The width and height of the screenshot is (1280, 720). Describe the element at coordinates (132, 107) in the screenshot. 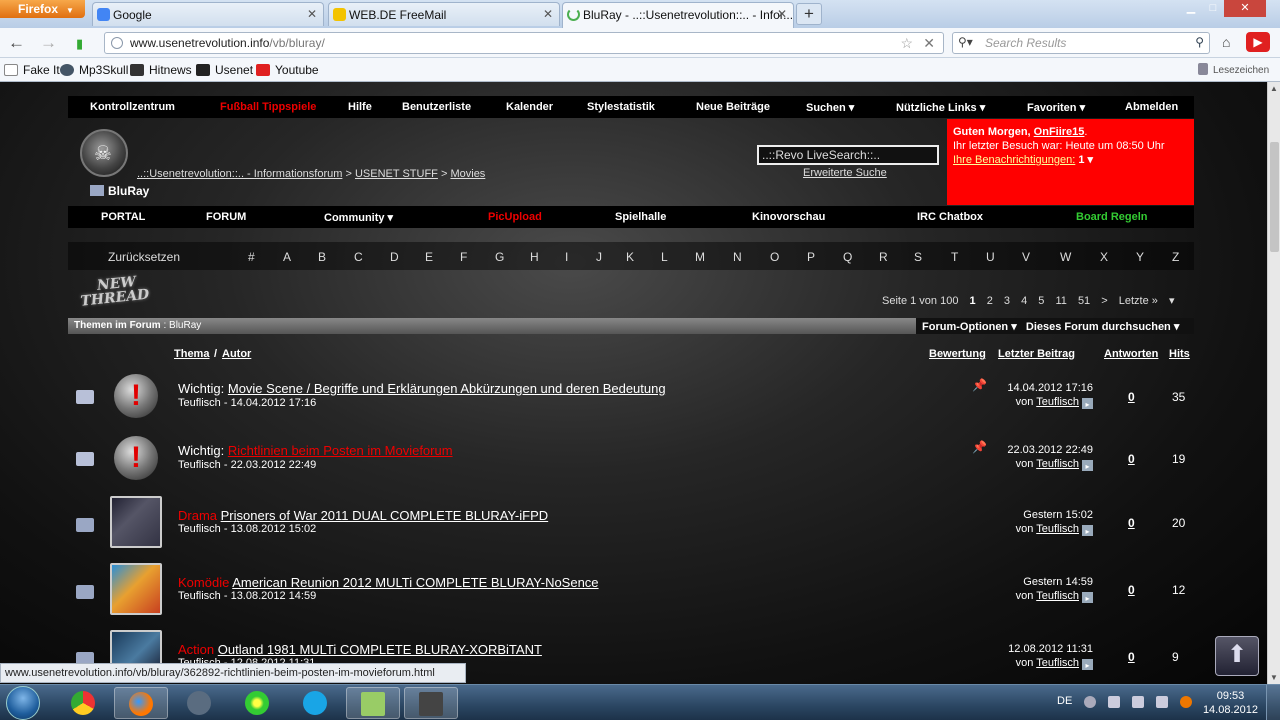

I see `nav-kontrollzentrum: Kontrollzentrum` at that location.